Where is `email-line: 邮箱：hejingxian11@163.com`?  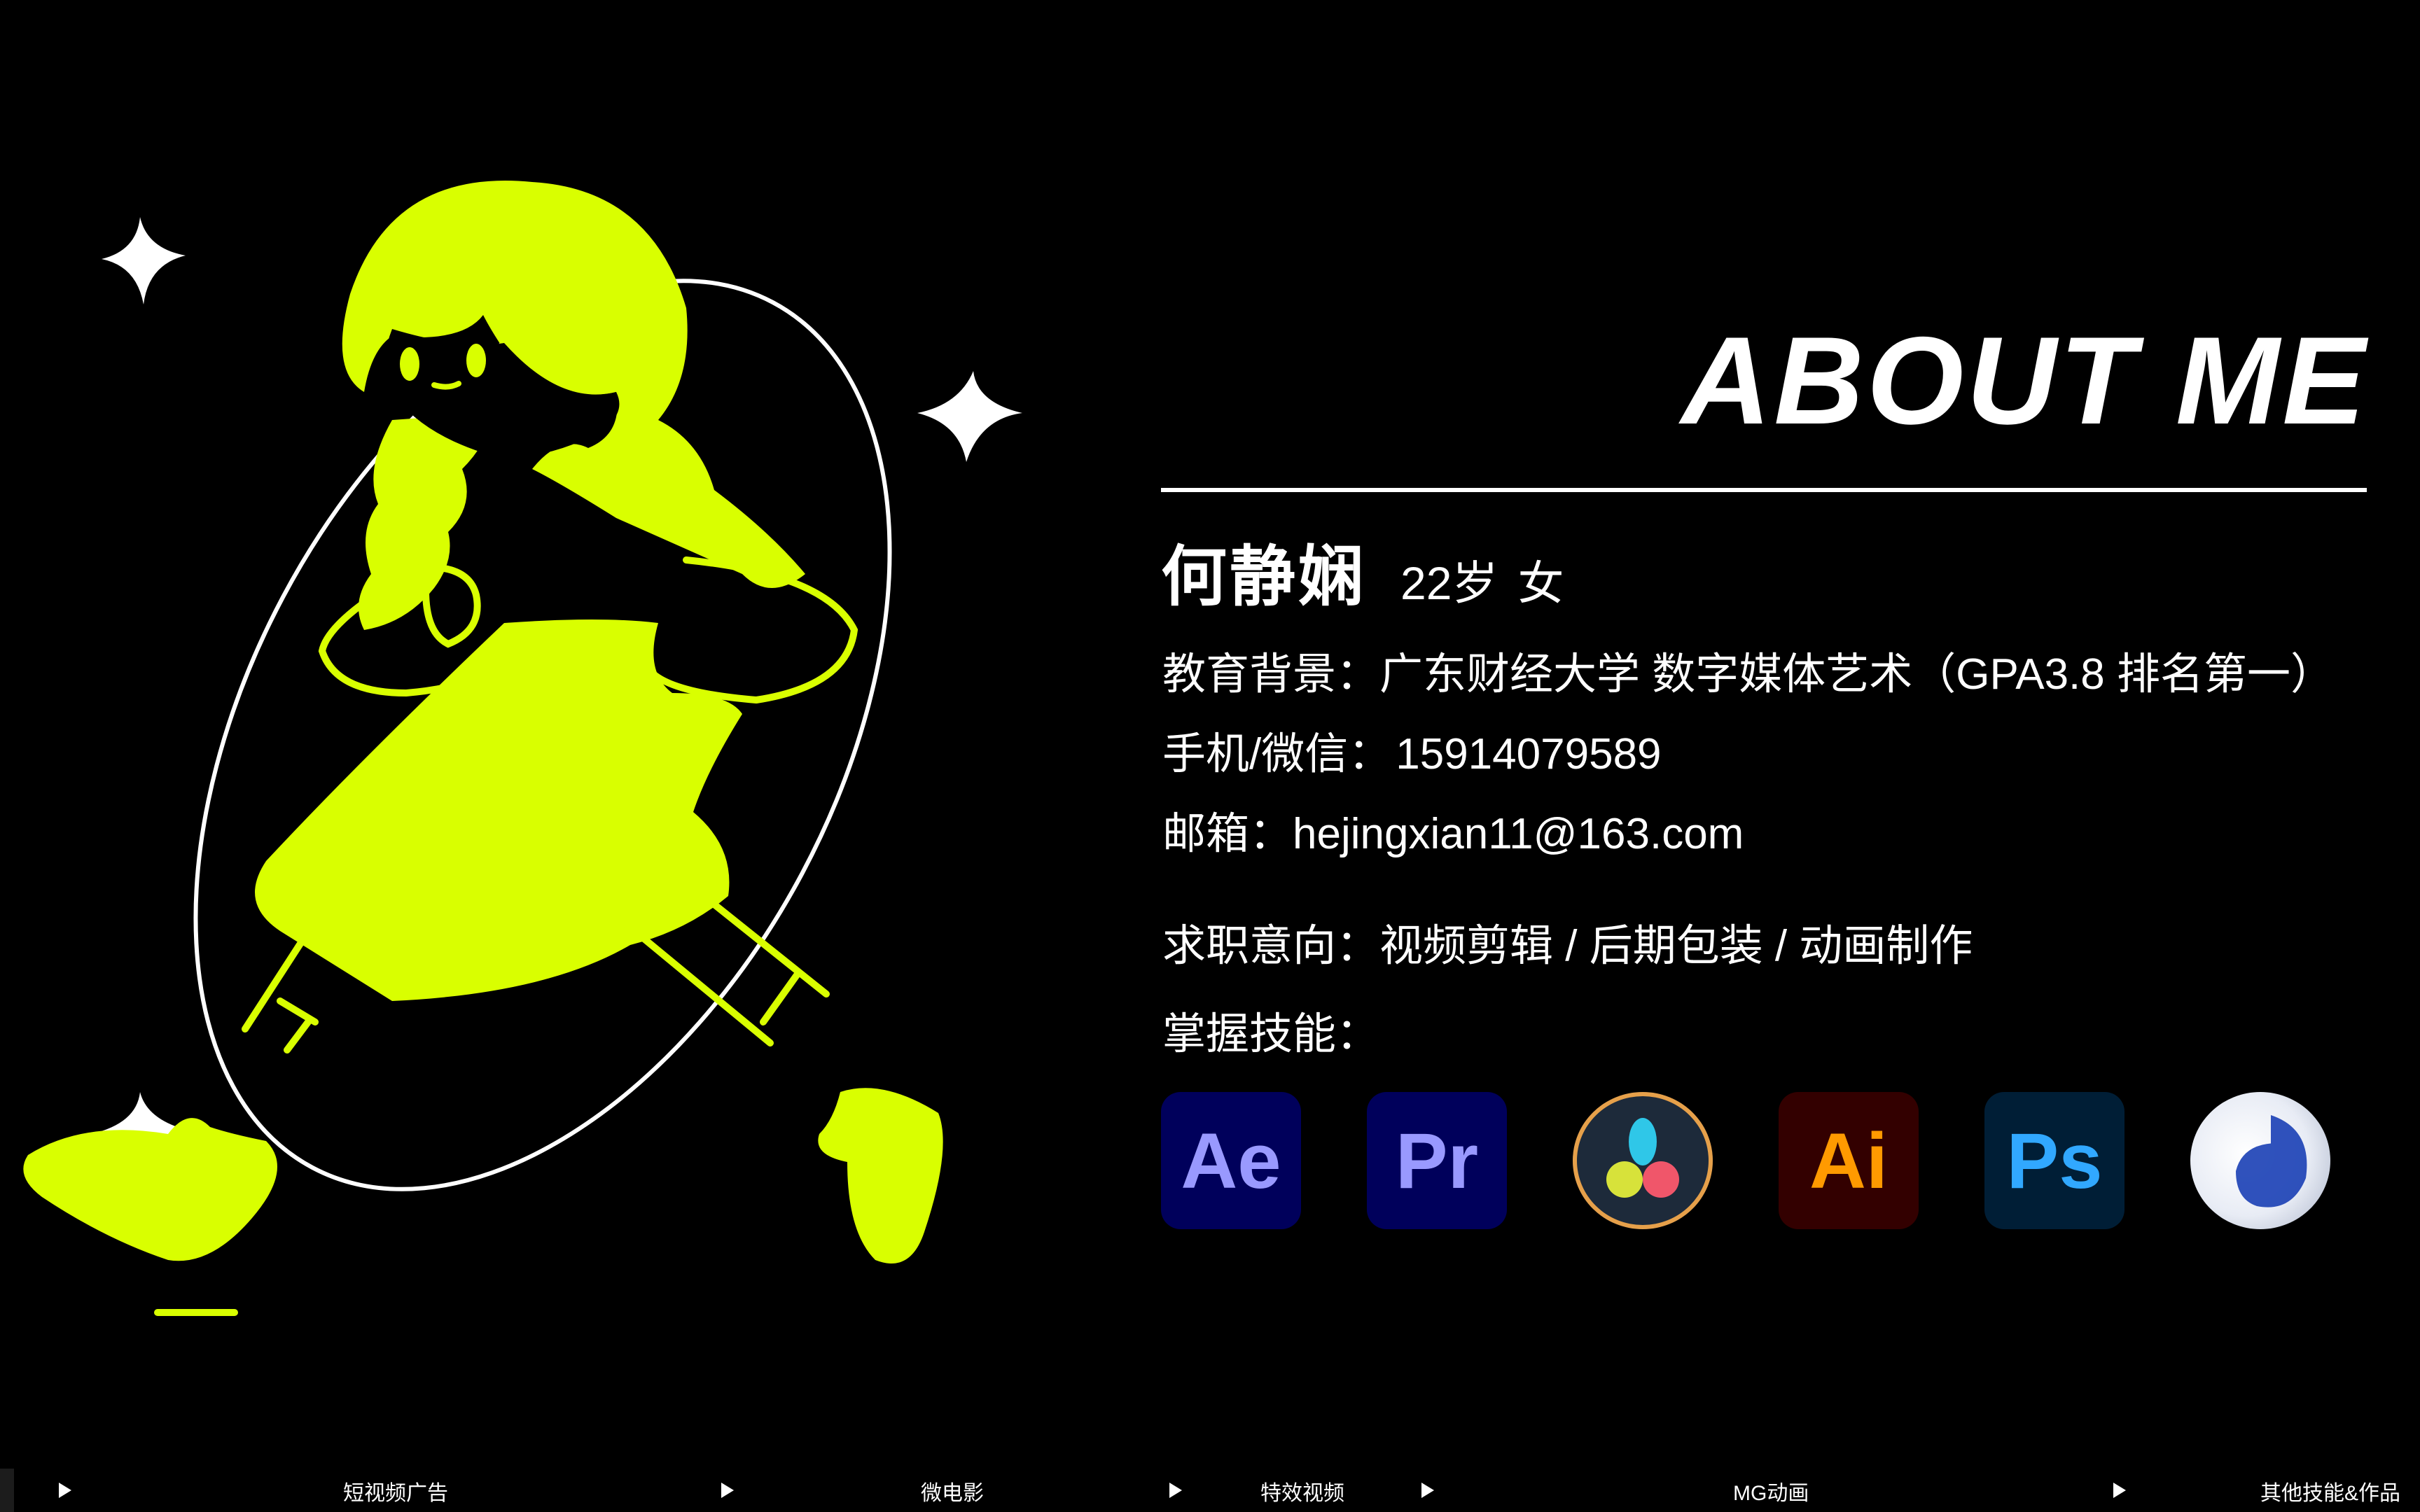 email-line: 邮箱：hejingxian11@163.com is located at coordinates (1453, 829).